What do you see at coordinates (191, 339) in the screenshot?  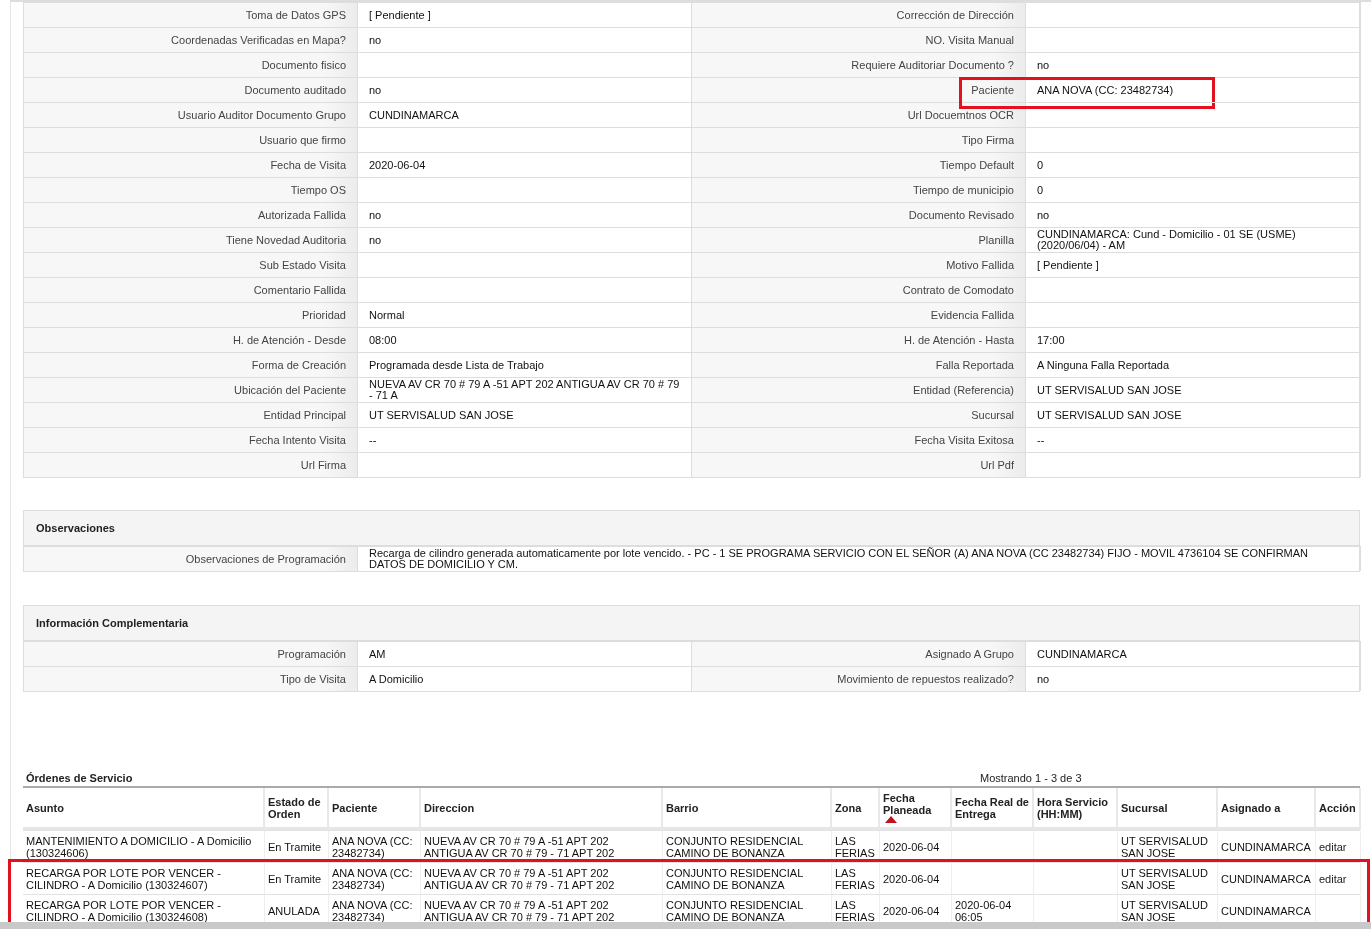 I see `field-label: H. de Atención - Desde` at bounding box center [191, 339].